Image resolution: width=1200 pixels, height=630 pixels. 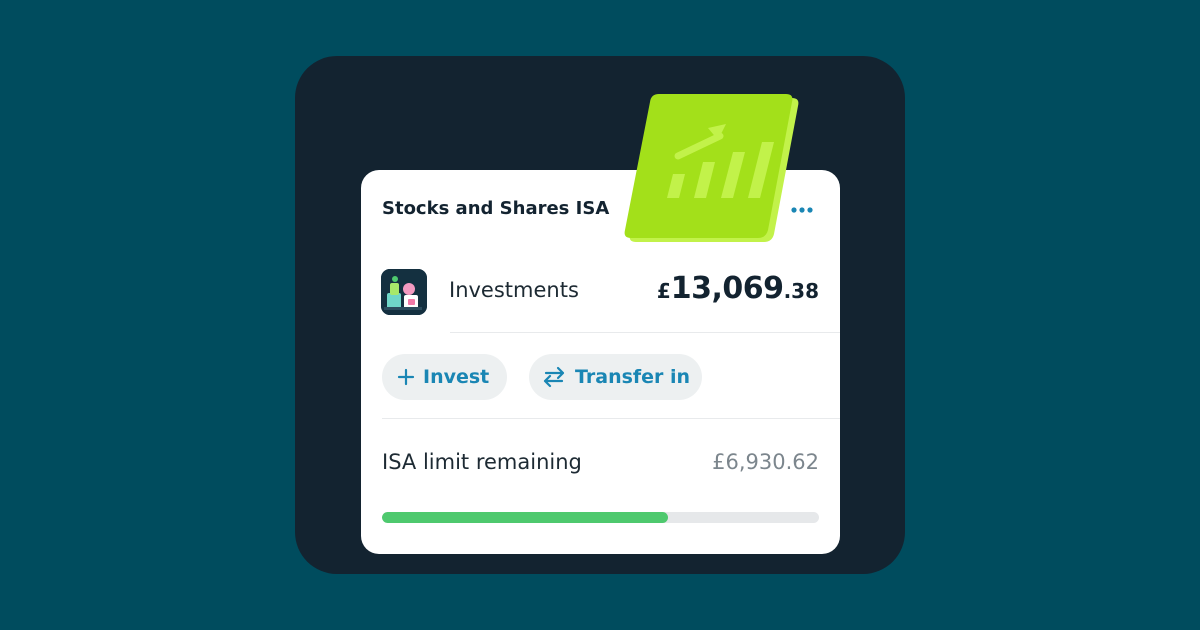 I want to click on investments-row: Investments £13,069.38, so click(x=600, y=299).